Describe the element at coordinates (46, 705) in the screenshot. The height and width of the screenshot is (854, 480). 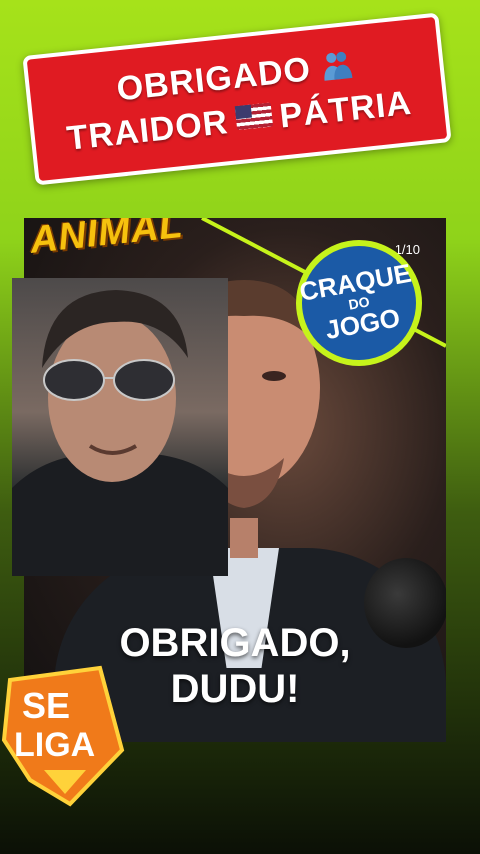
I see `se-liga-text-1: SE` at that location.